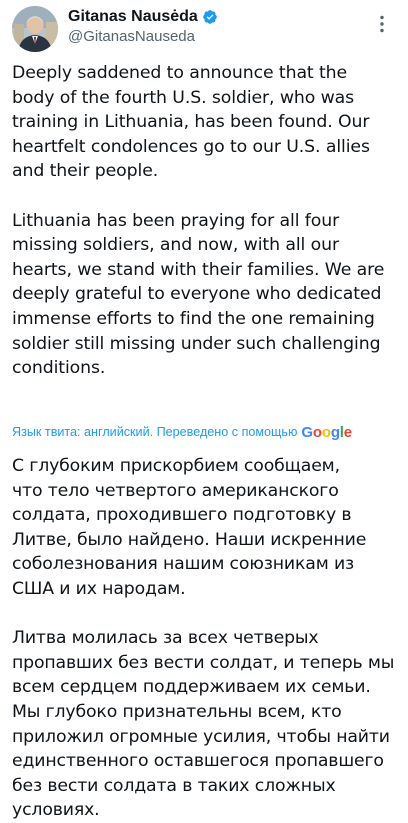 This screenshot has width=408, height=823. What do you see at coordinates (326, 432) in the screenshot?
I see `google-logo: Google` at bounding box center [326, 432].